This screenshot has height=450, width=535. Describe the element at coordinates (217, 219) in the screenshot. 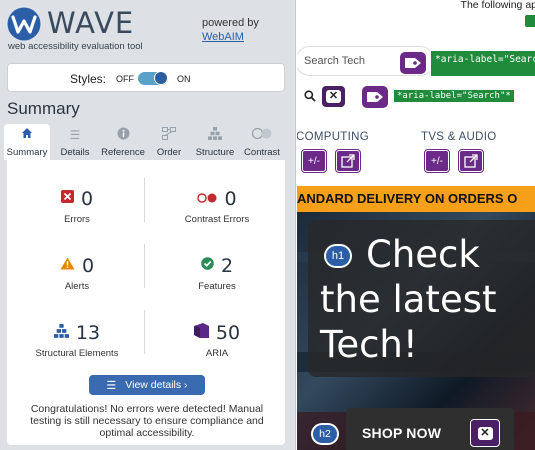

I see `contrast-errors-label: Contrast Errors` at that location.